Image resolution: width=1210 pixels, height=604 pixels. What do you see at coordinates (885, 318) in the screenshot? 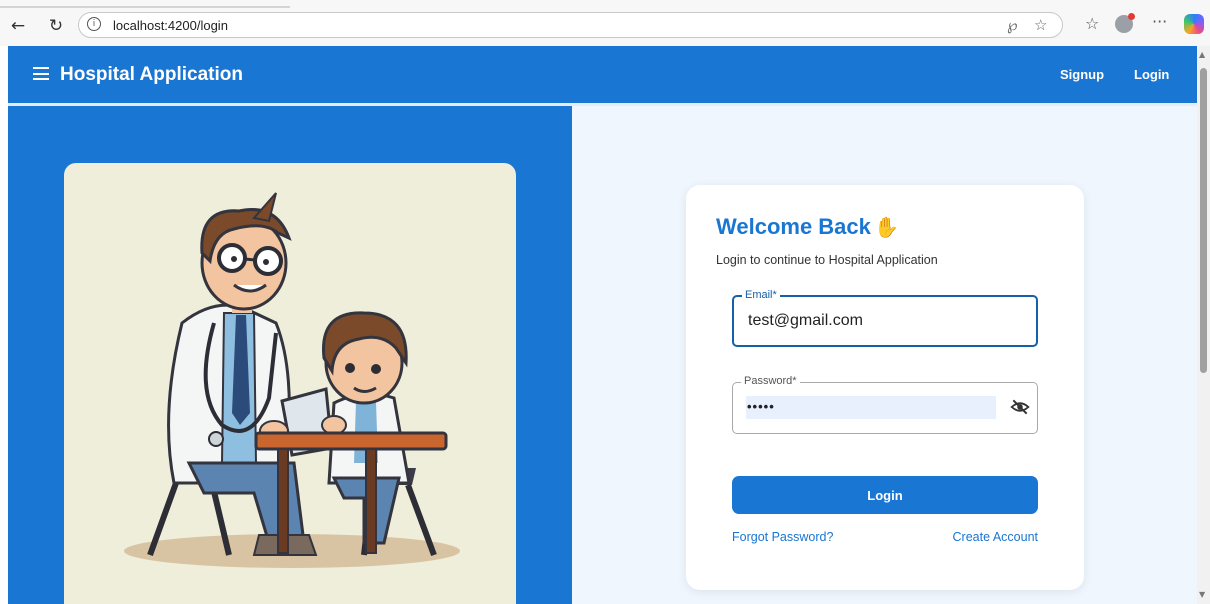
I see `email-field: Email* test@gmail.com` at bounding box center [885, 318].